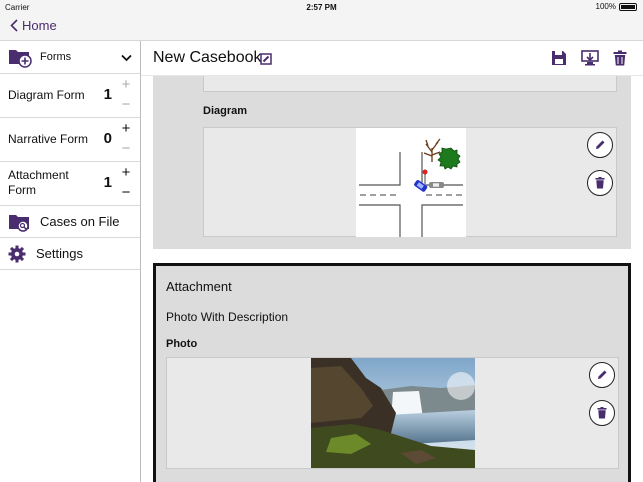 The height and width of the screenshot is (482, 643). What do you see at coordinates (199, 286) in the screenshot?
I see `attachment-title: Attachment` at bounding box center [199, 286].